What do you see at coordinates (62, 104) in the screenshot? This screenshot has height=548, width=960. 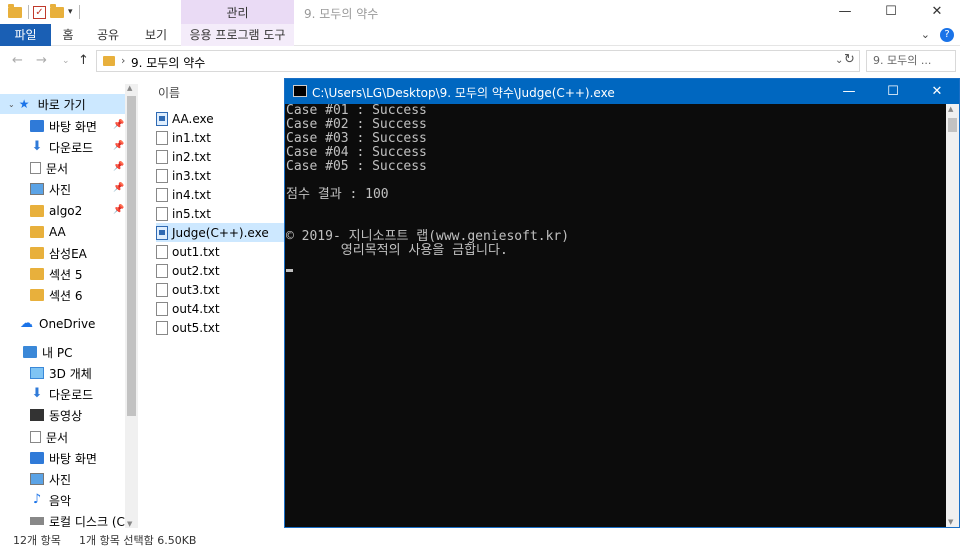 I see `nav-quick-access: ⌄ ★ 바로 가기` at bounding box center [62, 104].